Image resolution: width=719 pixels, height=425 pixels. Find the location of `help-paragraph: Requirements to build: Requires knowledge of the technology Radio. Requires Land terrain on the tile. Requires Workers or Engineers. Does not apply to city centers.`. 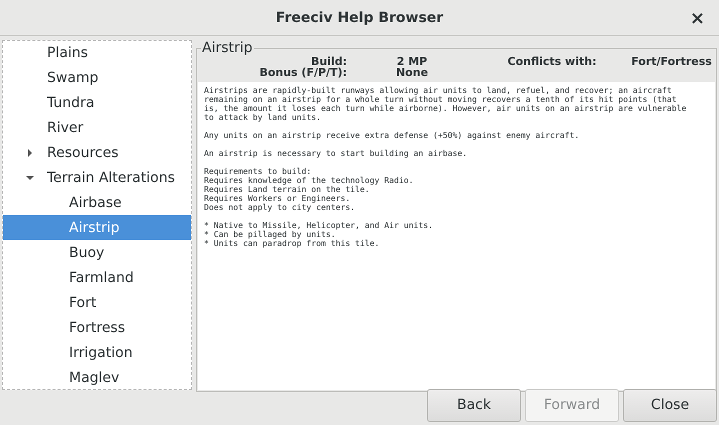

help-paragraph: Requirements to build: Requires knowledge of the technology Radio. Requires Land terrain on the tile. Requires Workers or Engineers. Does not apply to city centers. is located at coordinates (309, 189).